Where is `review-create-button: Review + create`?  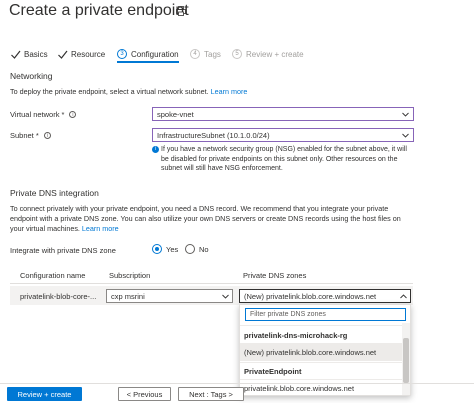
review-create-button: Review + create is located at coordinates (44, 394).